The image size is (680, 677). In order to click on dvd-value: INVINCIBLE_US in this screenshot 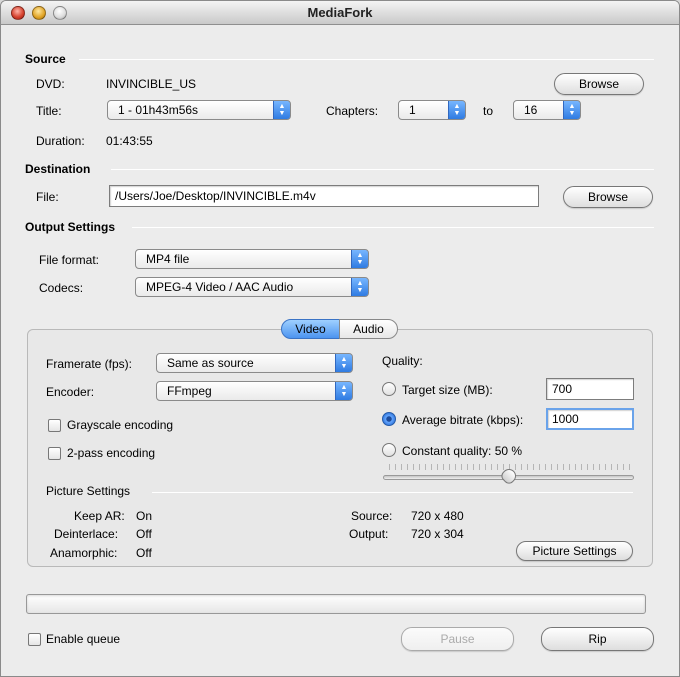, I will do `click(151, 84)`.